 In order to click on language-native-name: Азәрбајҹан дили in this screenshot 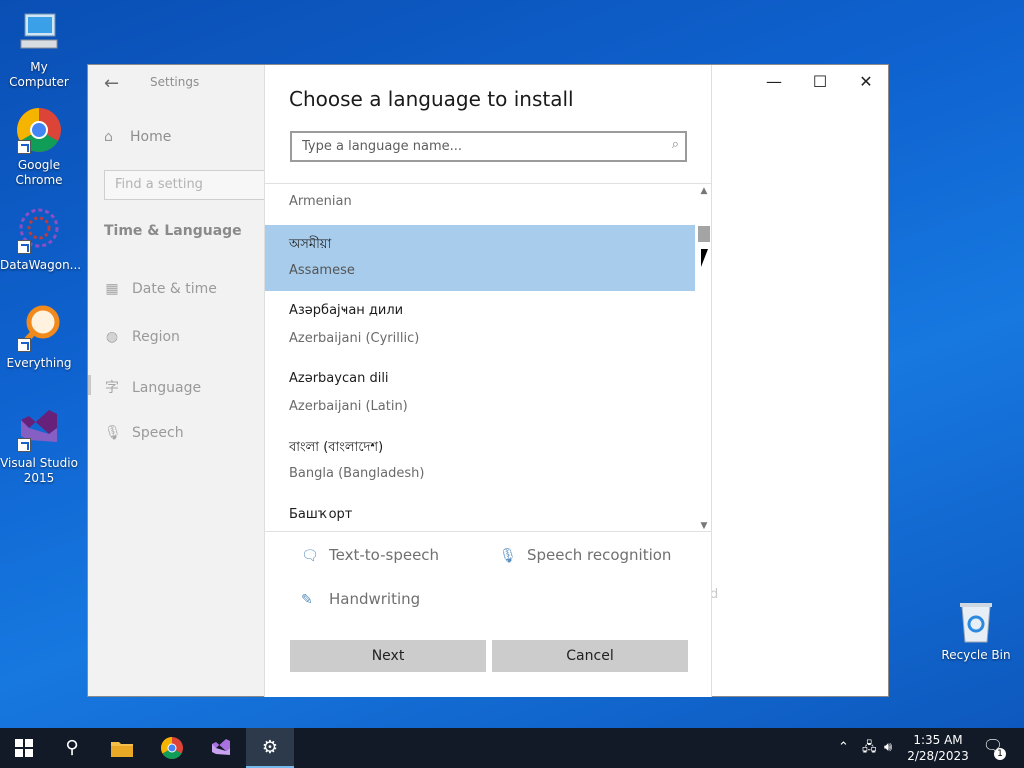, I will do `click(346, 310)`.